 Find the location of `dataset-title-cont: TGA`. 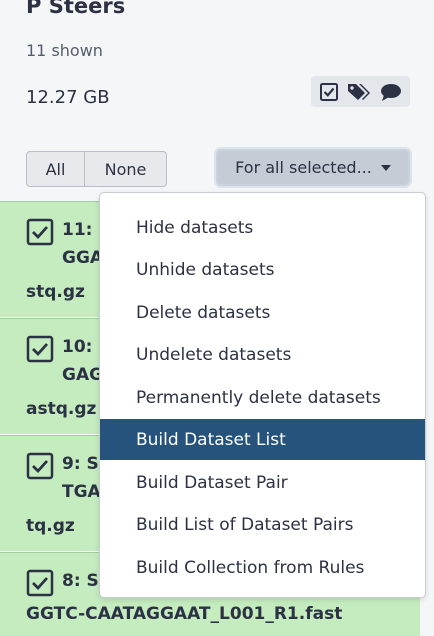

dataset-title-cont: TGA is located at coordinates (81, 492).